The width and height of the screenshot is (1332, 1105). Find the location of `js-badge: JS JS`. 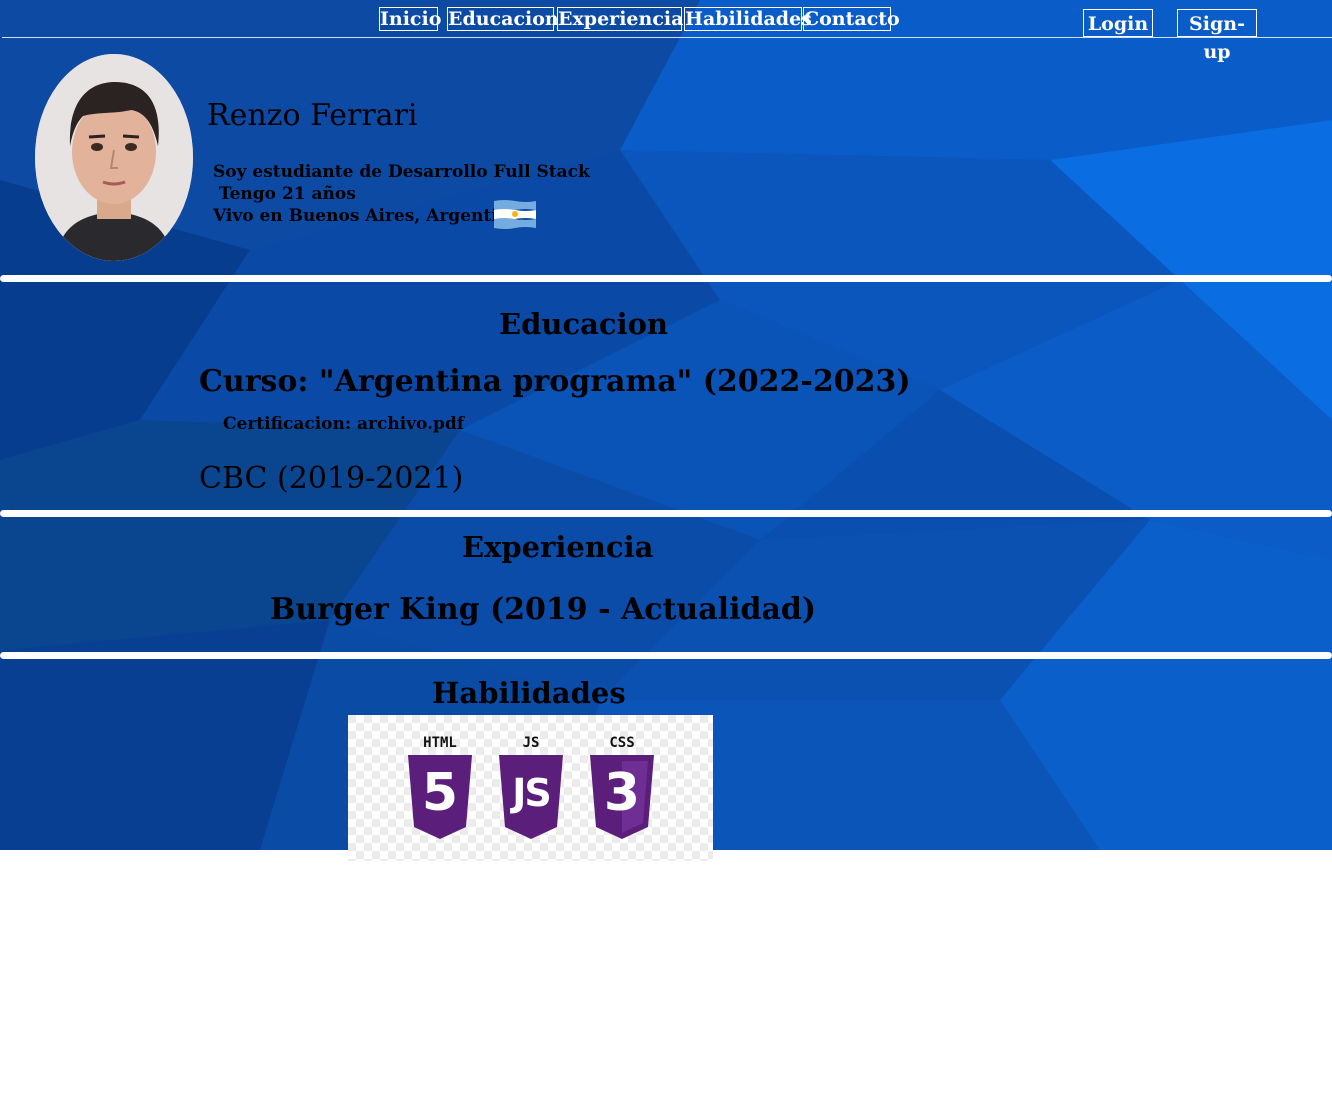

js-badge: JS JS is located at coordinates (531, 787).